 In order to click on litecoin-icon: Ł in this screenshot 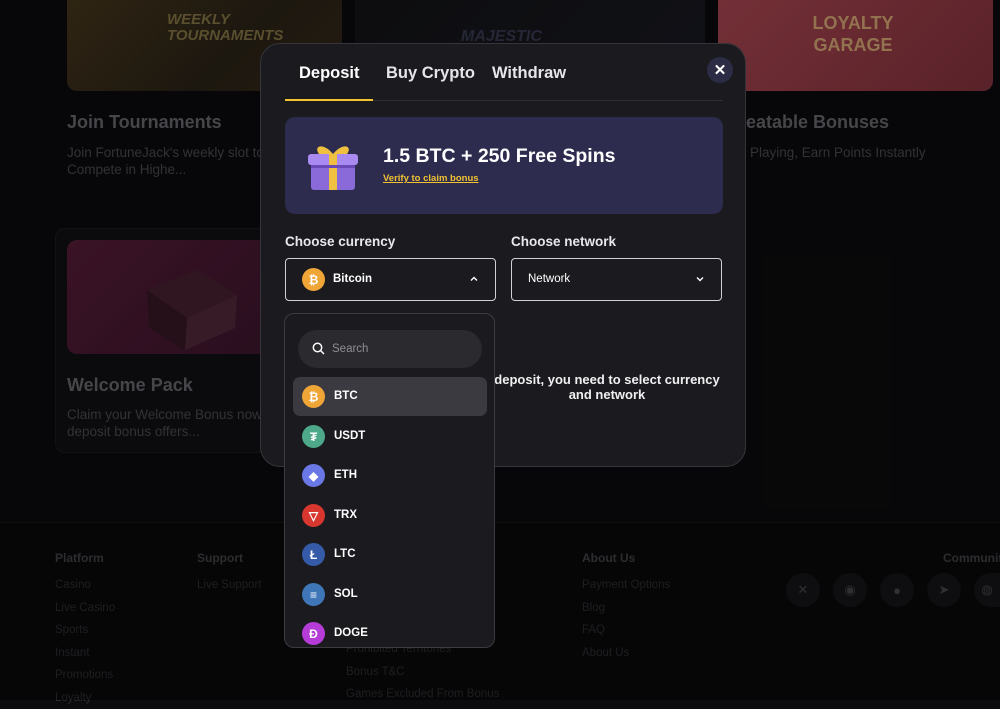, I will do `click(313, 554)`.